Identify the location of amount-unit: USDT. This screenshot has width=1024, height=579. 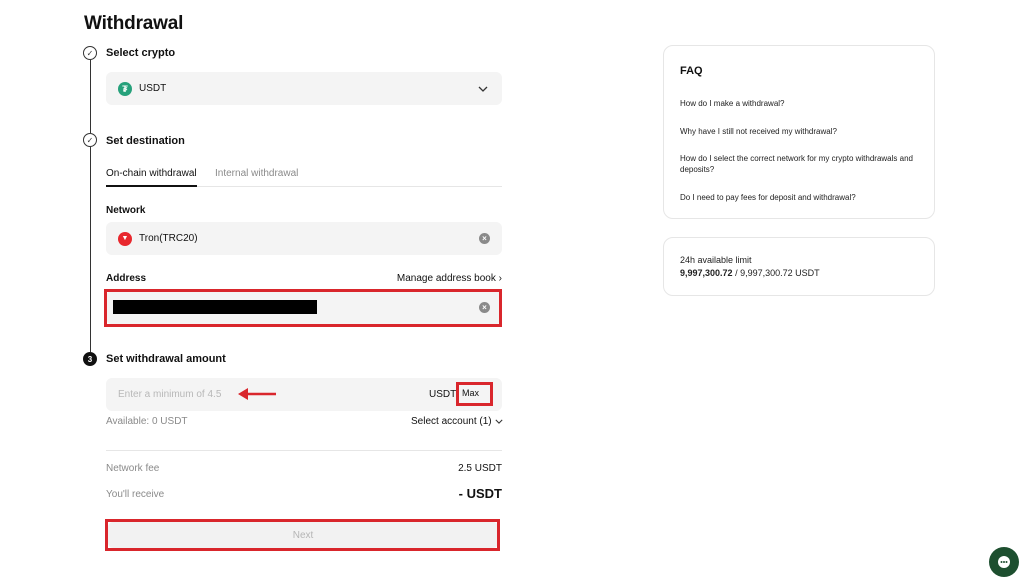
(443, 394).